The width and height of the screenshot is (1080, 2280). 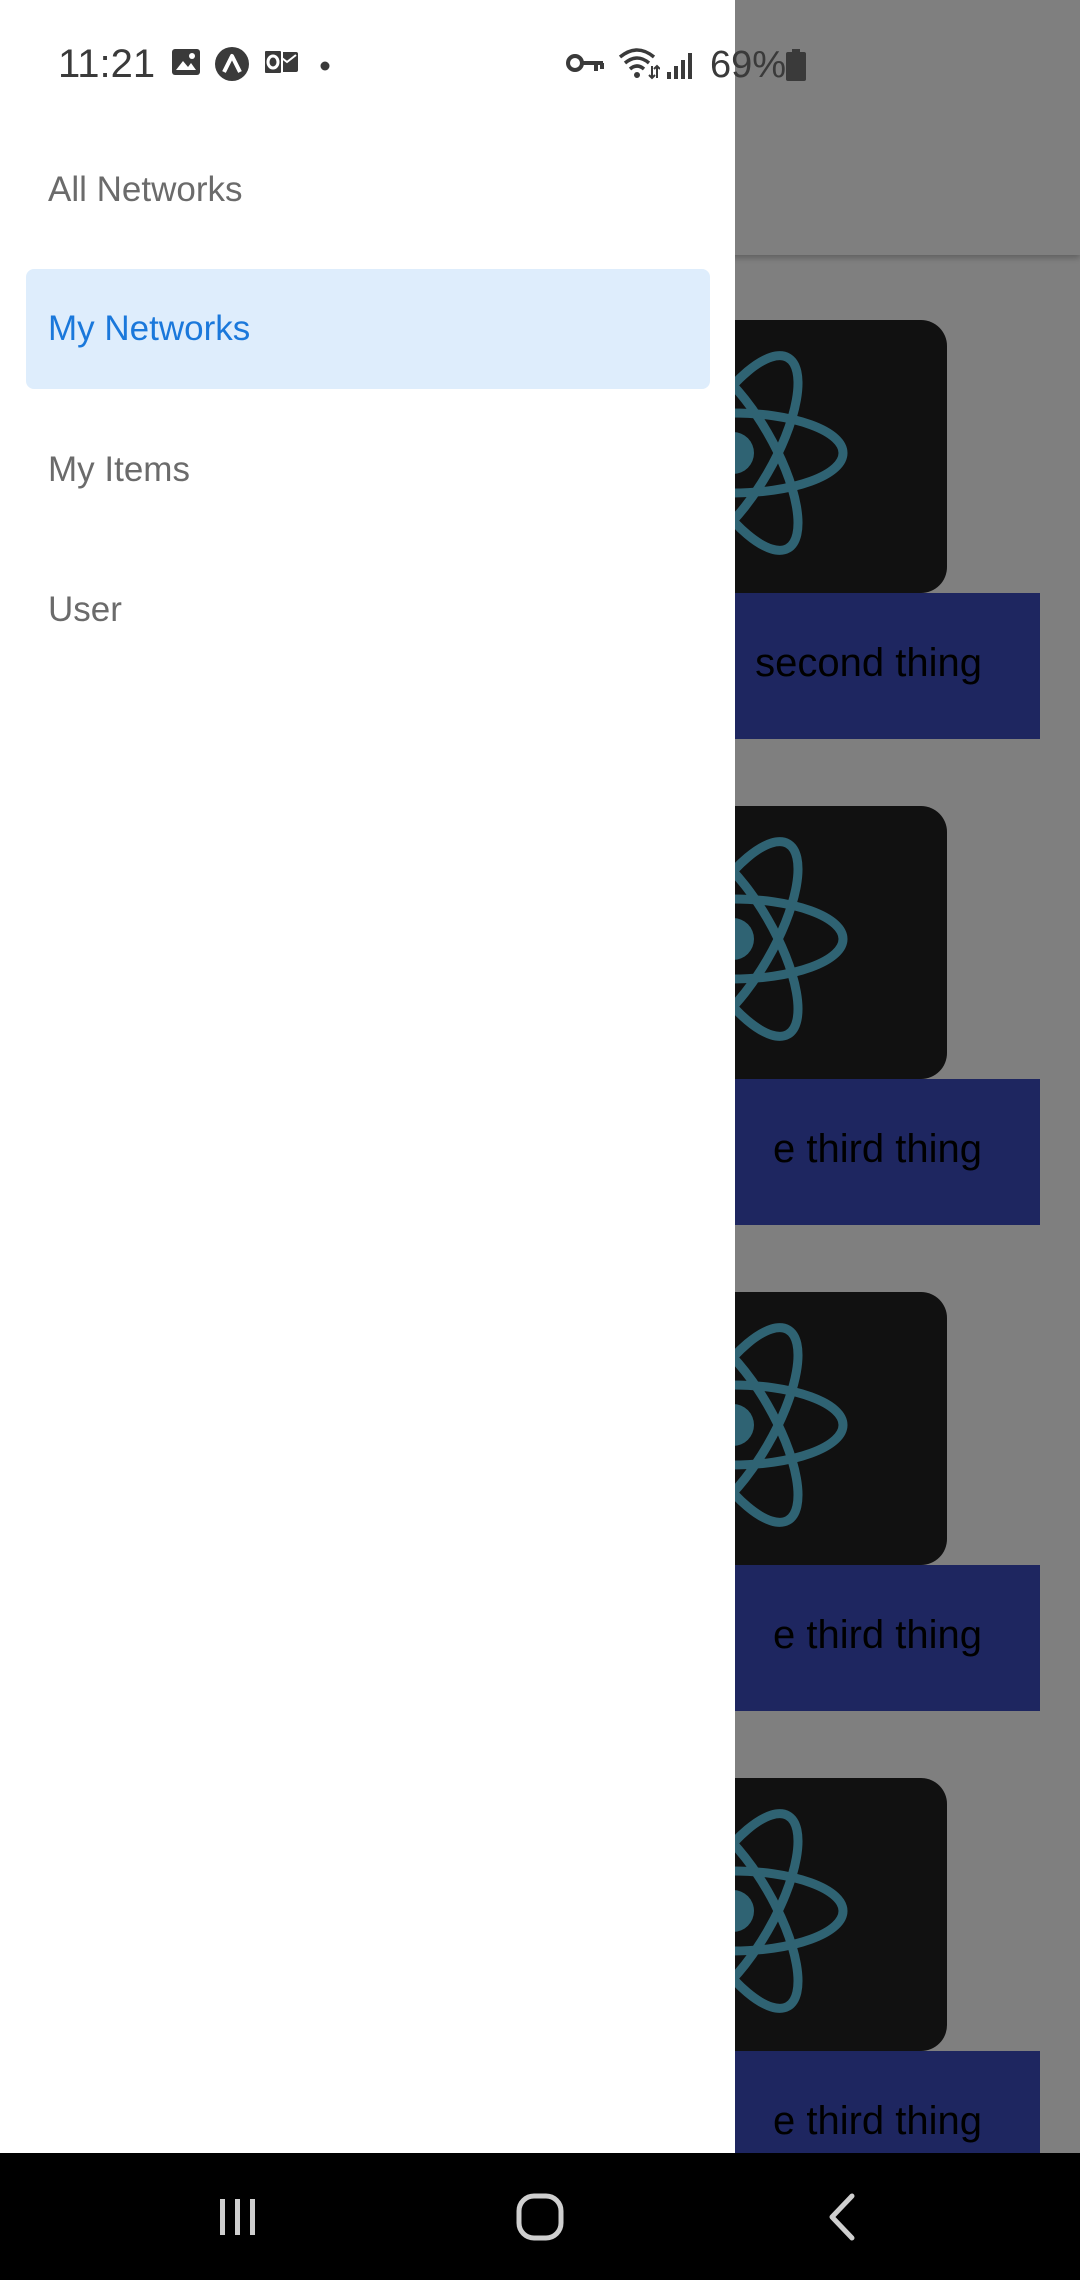 I want to click on battery-icon, so click(x=796, y=67).